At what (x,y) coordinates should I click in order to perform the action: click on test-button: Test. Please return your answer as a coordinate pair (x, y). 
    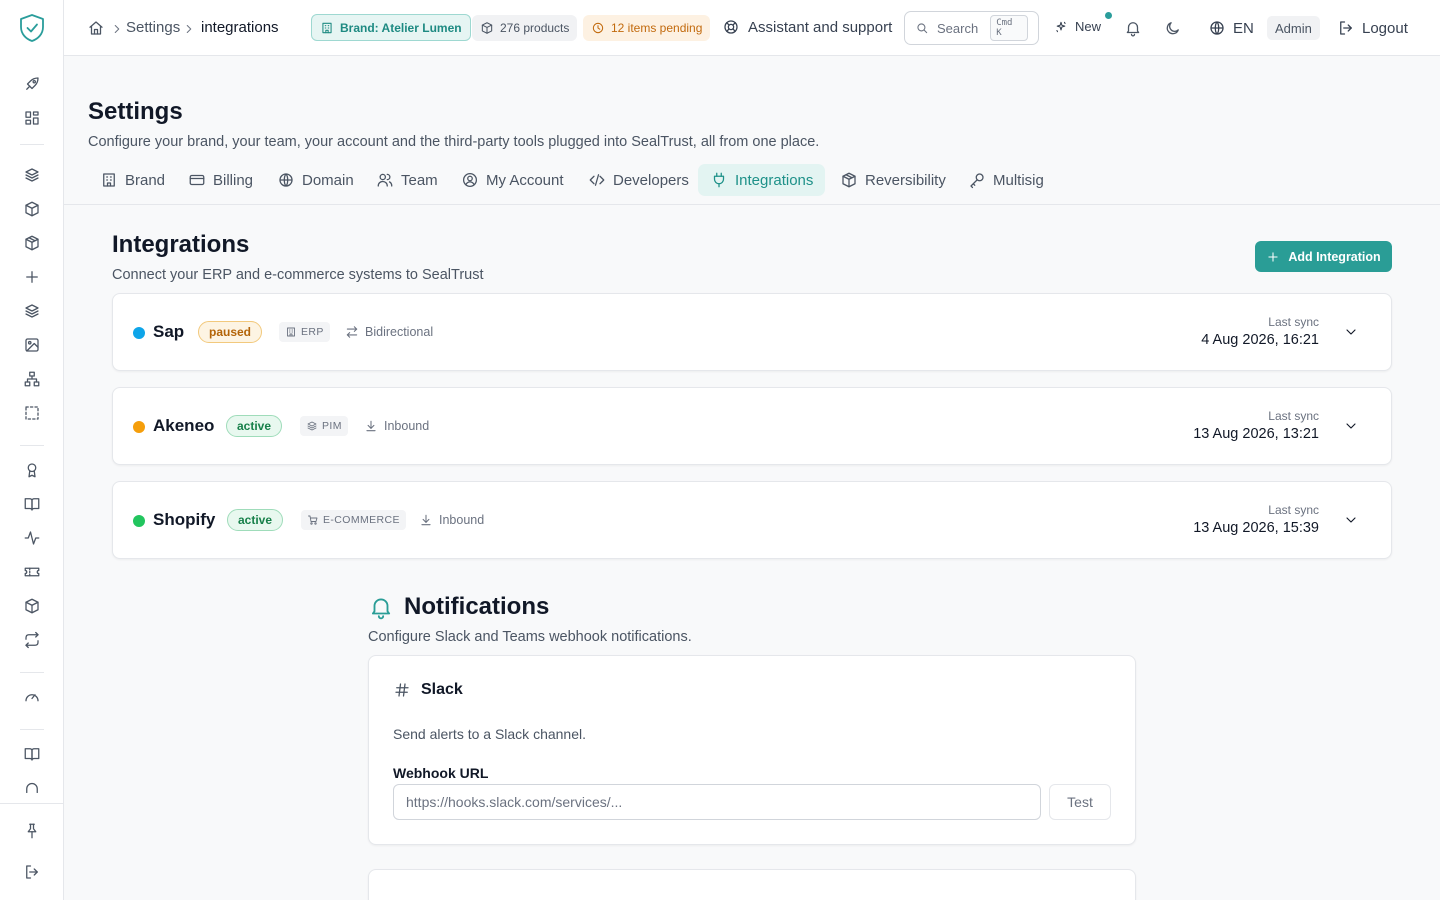
    Looking at the image, I should click on (1080, 802).